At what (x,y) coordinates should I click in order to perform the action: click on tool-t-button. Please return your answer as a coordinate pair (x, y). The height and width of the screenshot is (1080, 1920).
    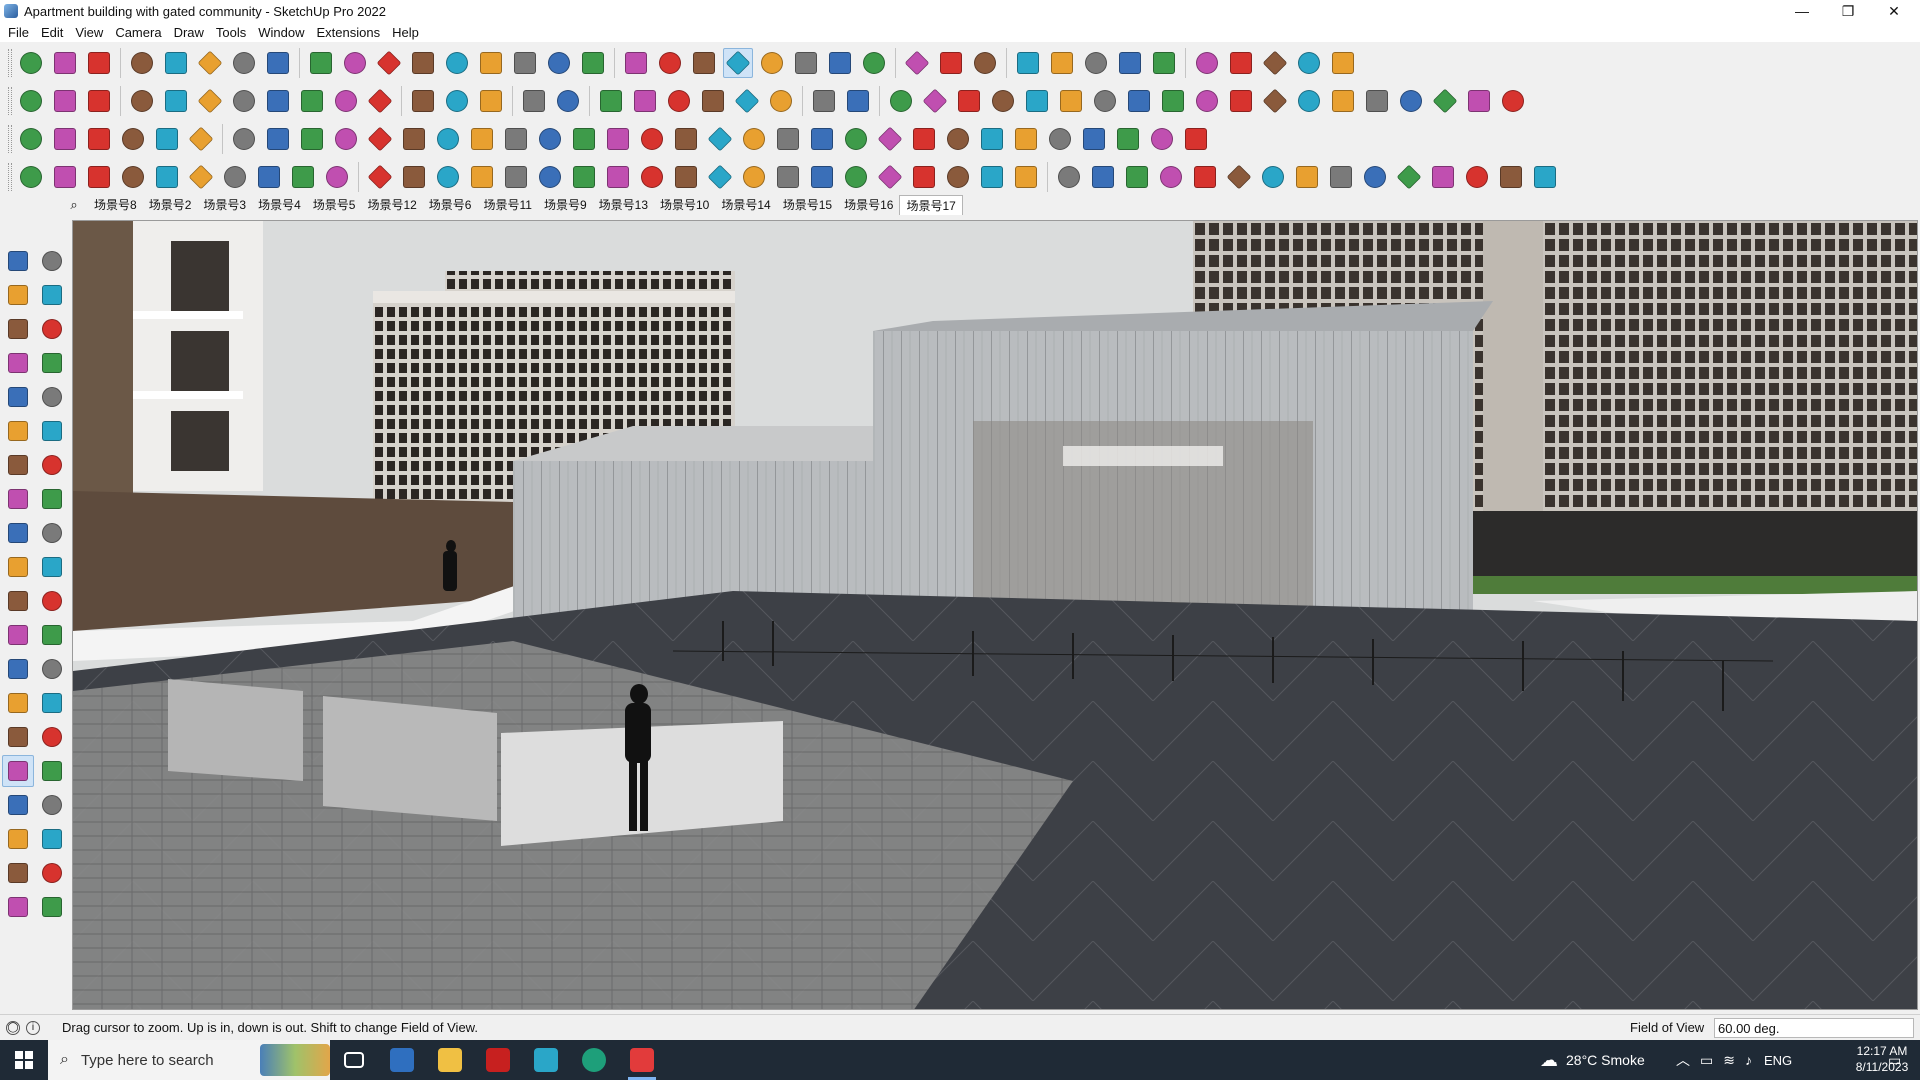
    Looking at the image, I should click on (1026, 139).